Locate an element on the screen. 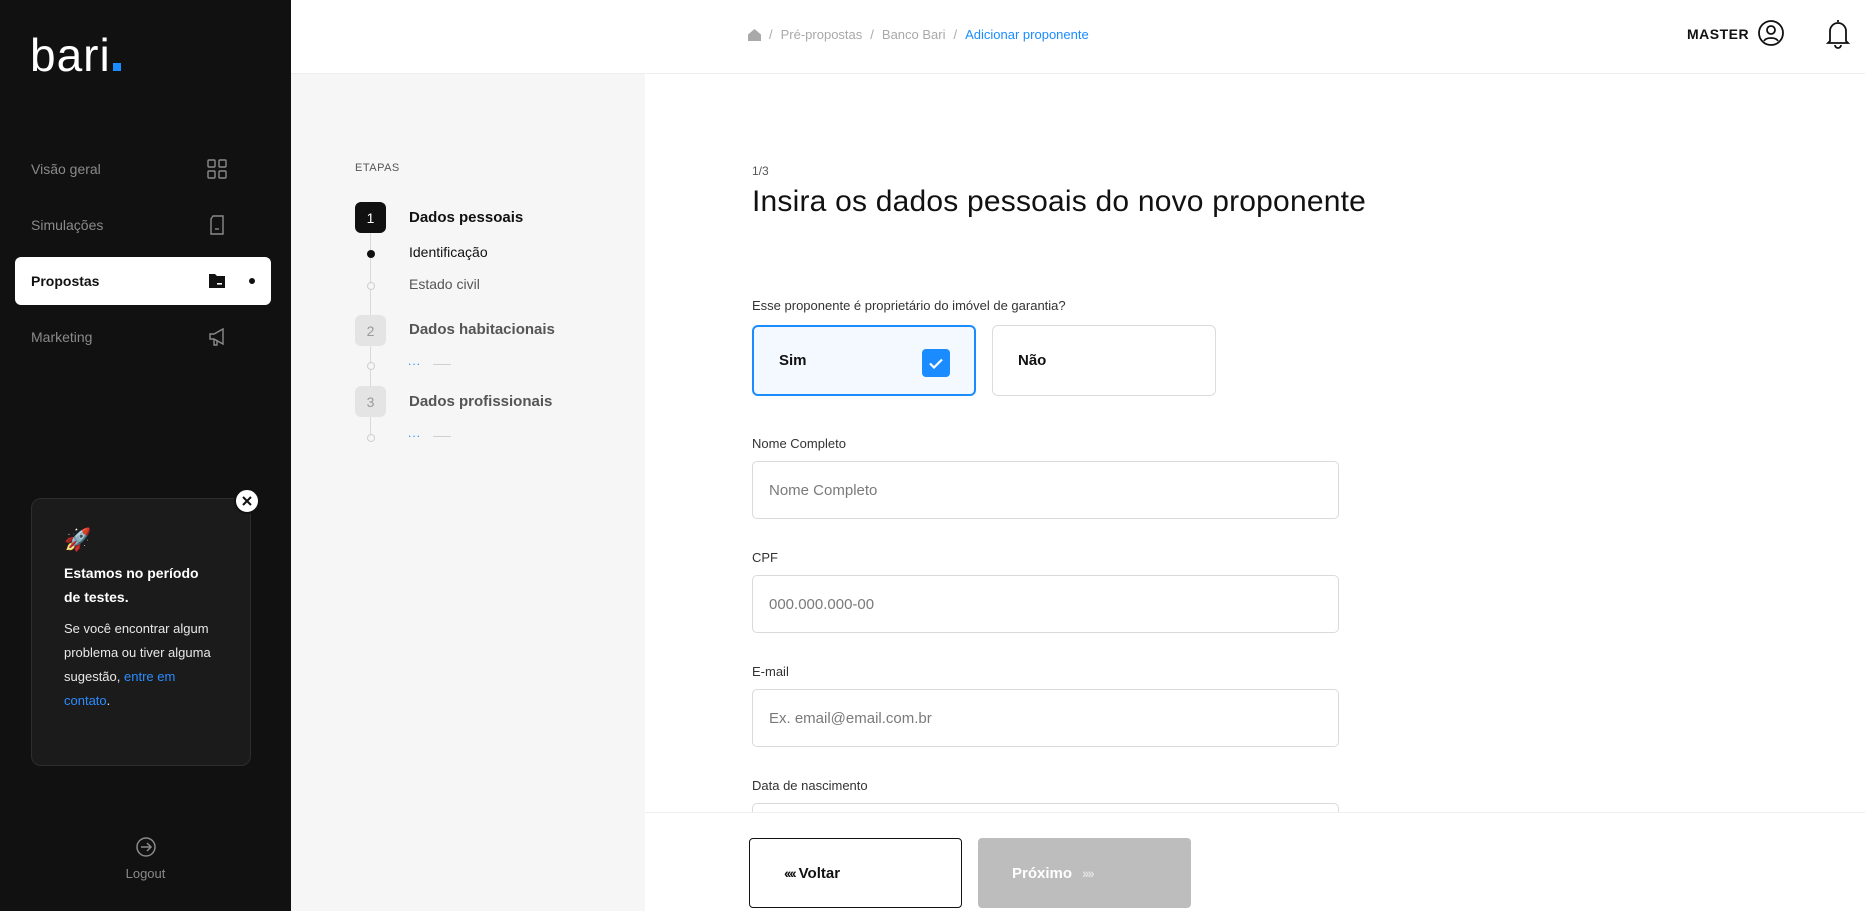  option-label: Sim is located at coordinates (793, 360).